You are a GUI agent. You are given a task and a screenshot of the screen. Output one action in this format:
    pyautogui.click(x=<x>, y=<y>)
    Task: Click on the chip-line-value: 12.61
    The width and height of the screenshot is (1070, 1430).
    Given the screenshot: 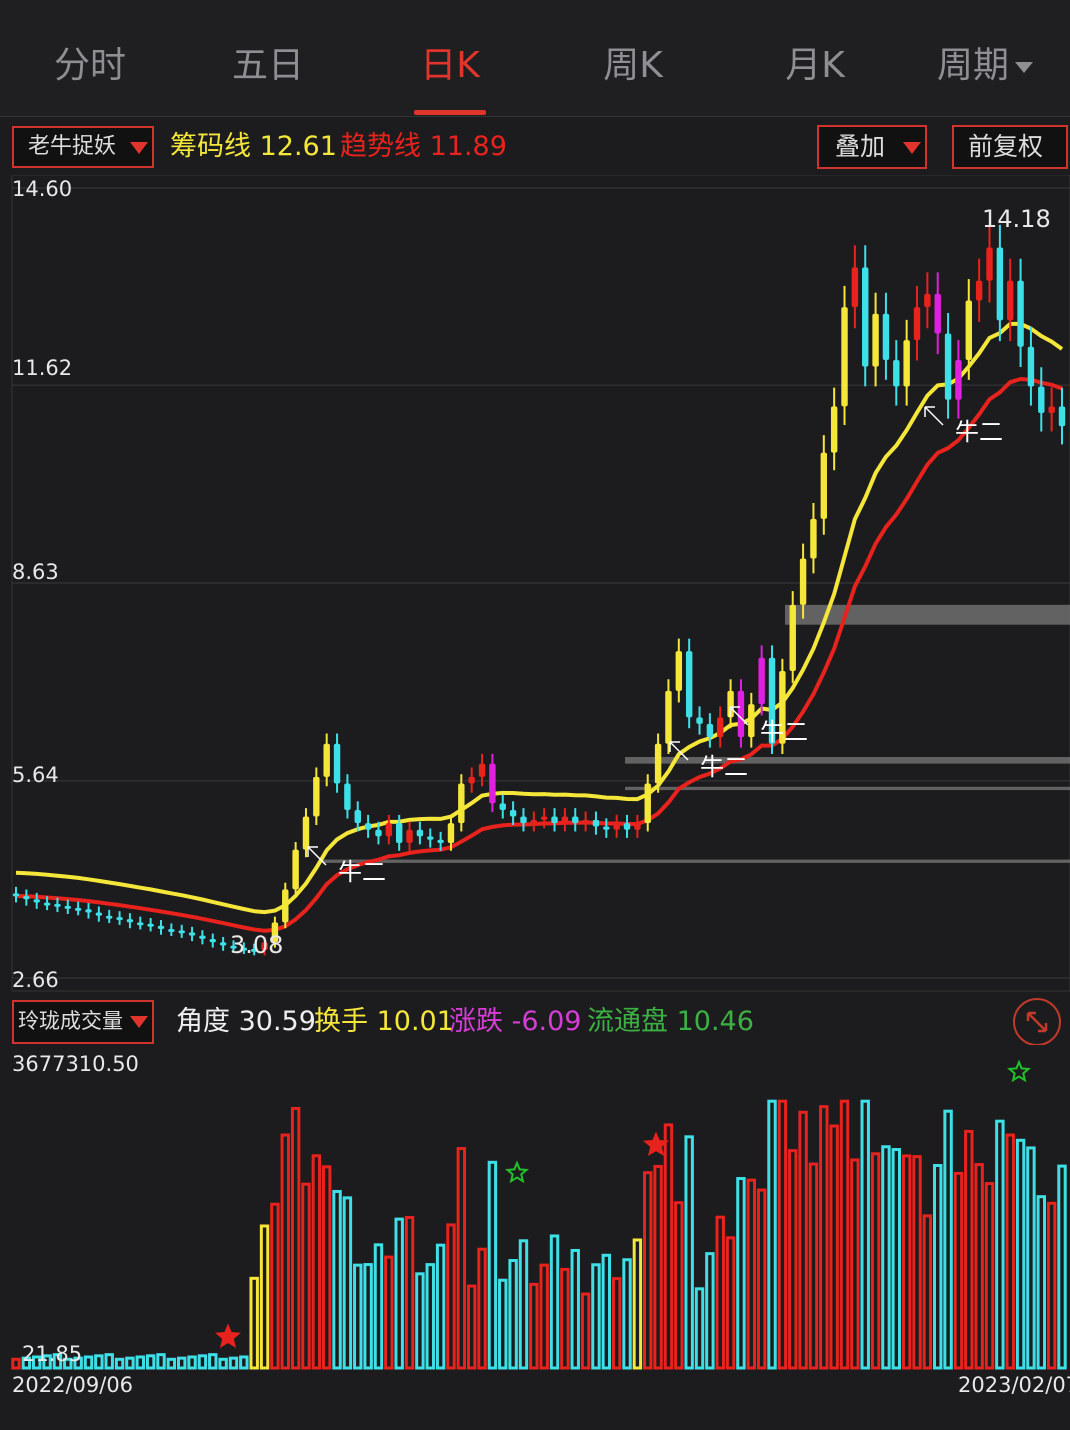 What is the action you would take?
    pyautogui.click(x=298, y=146)
    